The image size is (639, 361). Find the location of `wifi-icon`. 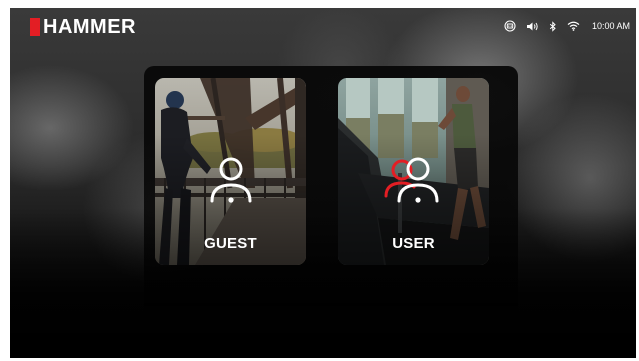

wifi-icon is located at coordinates (573, 26).